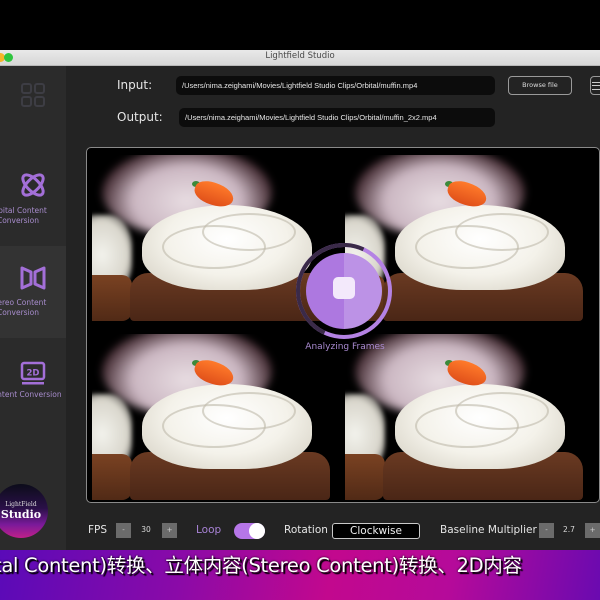  What do you see at coordinates (23, 302) in the screenshot?
I see `sidebar-item-label: Stereo Content` at bounding box center [23, 302].